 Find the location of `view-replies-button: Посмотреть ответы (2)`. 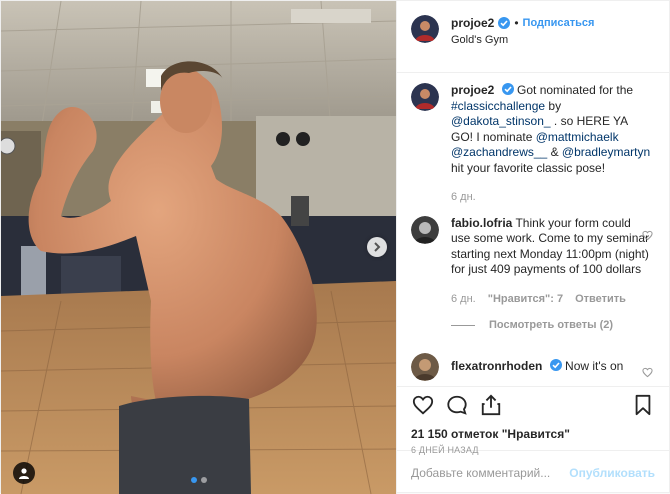

view-replies-button: Посмотреть ответы (2) is located at coordinates (553, 325).